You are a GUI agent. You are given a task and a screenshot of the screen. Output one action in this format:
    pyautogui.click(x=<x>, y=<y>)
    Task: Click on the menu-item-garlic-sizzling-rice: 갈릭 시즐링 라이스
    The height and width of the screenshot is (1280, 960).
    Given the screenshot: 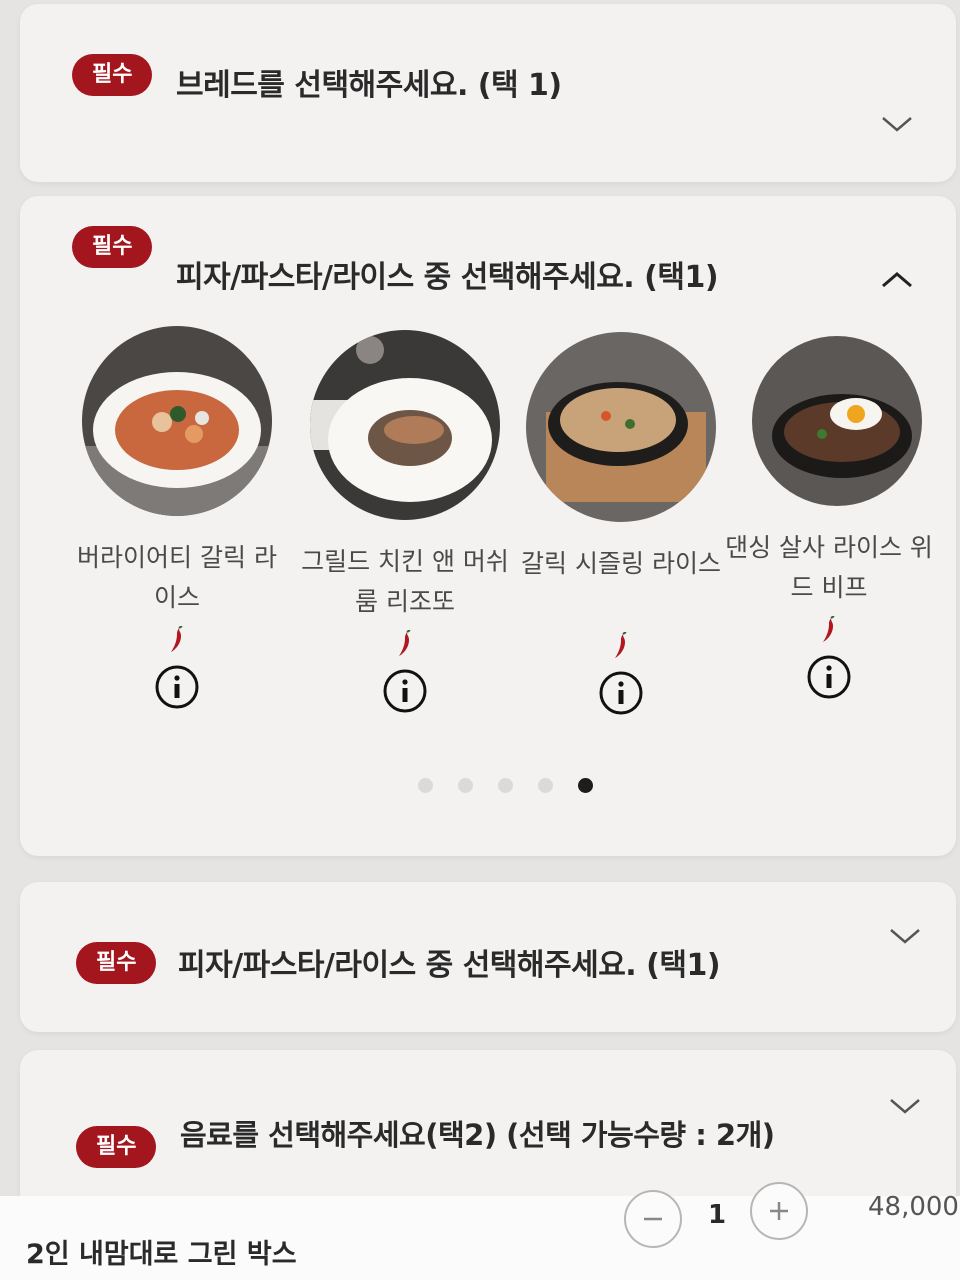 What is the action you would take?
    pyautogui.click(x=621, y=524)
    